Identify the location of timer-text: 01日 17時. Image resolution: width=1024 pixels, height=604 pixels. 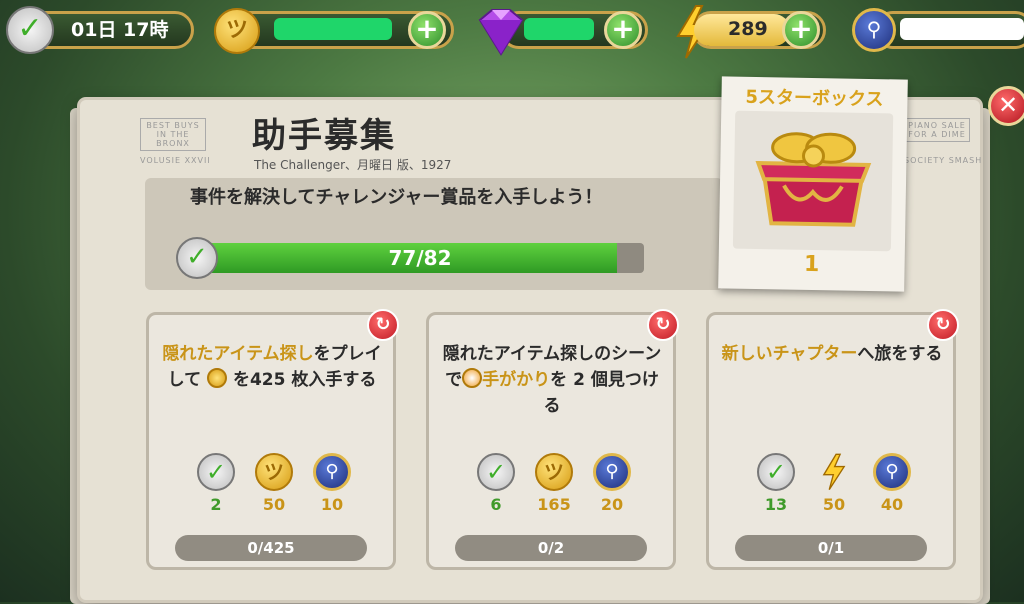
(120, 30).